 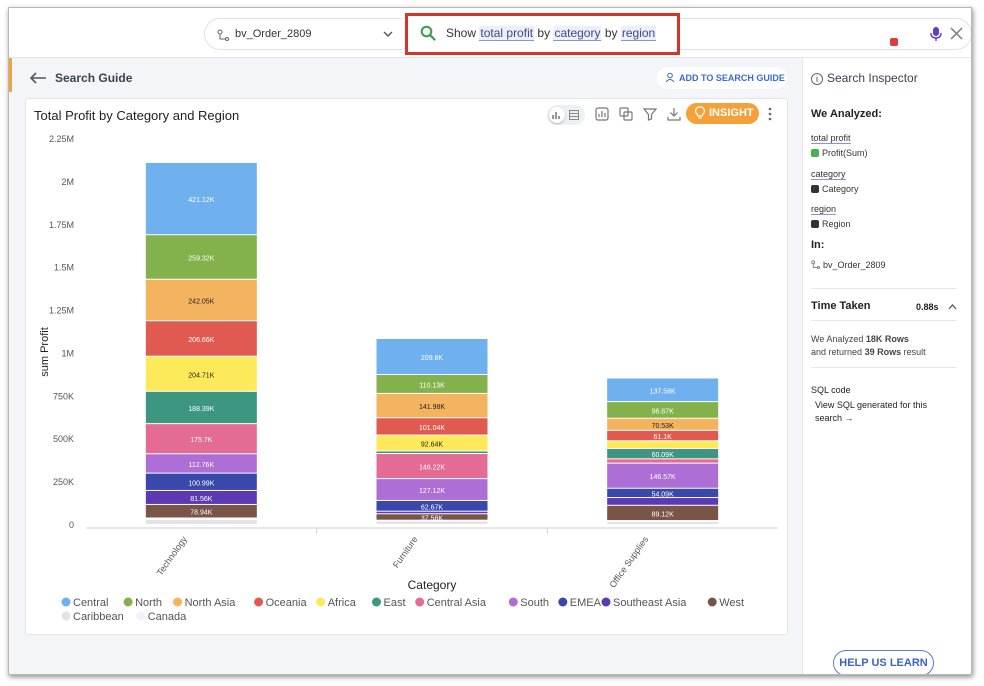 What do you see at coordinates (836, 224) in the screenshot?
I see `column-name: Region` at bounding box center [836, 224].